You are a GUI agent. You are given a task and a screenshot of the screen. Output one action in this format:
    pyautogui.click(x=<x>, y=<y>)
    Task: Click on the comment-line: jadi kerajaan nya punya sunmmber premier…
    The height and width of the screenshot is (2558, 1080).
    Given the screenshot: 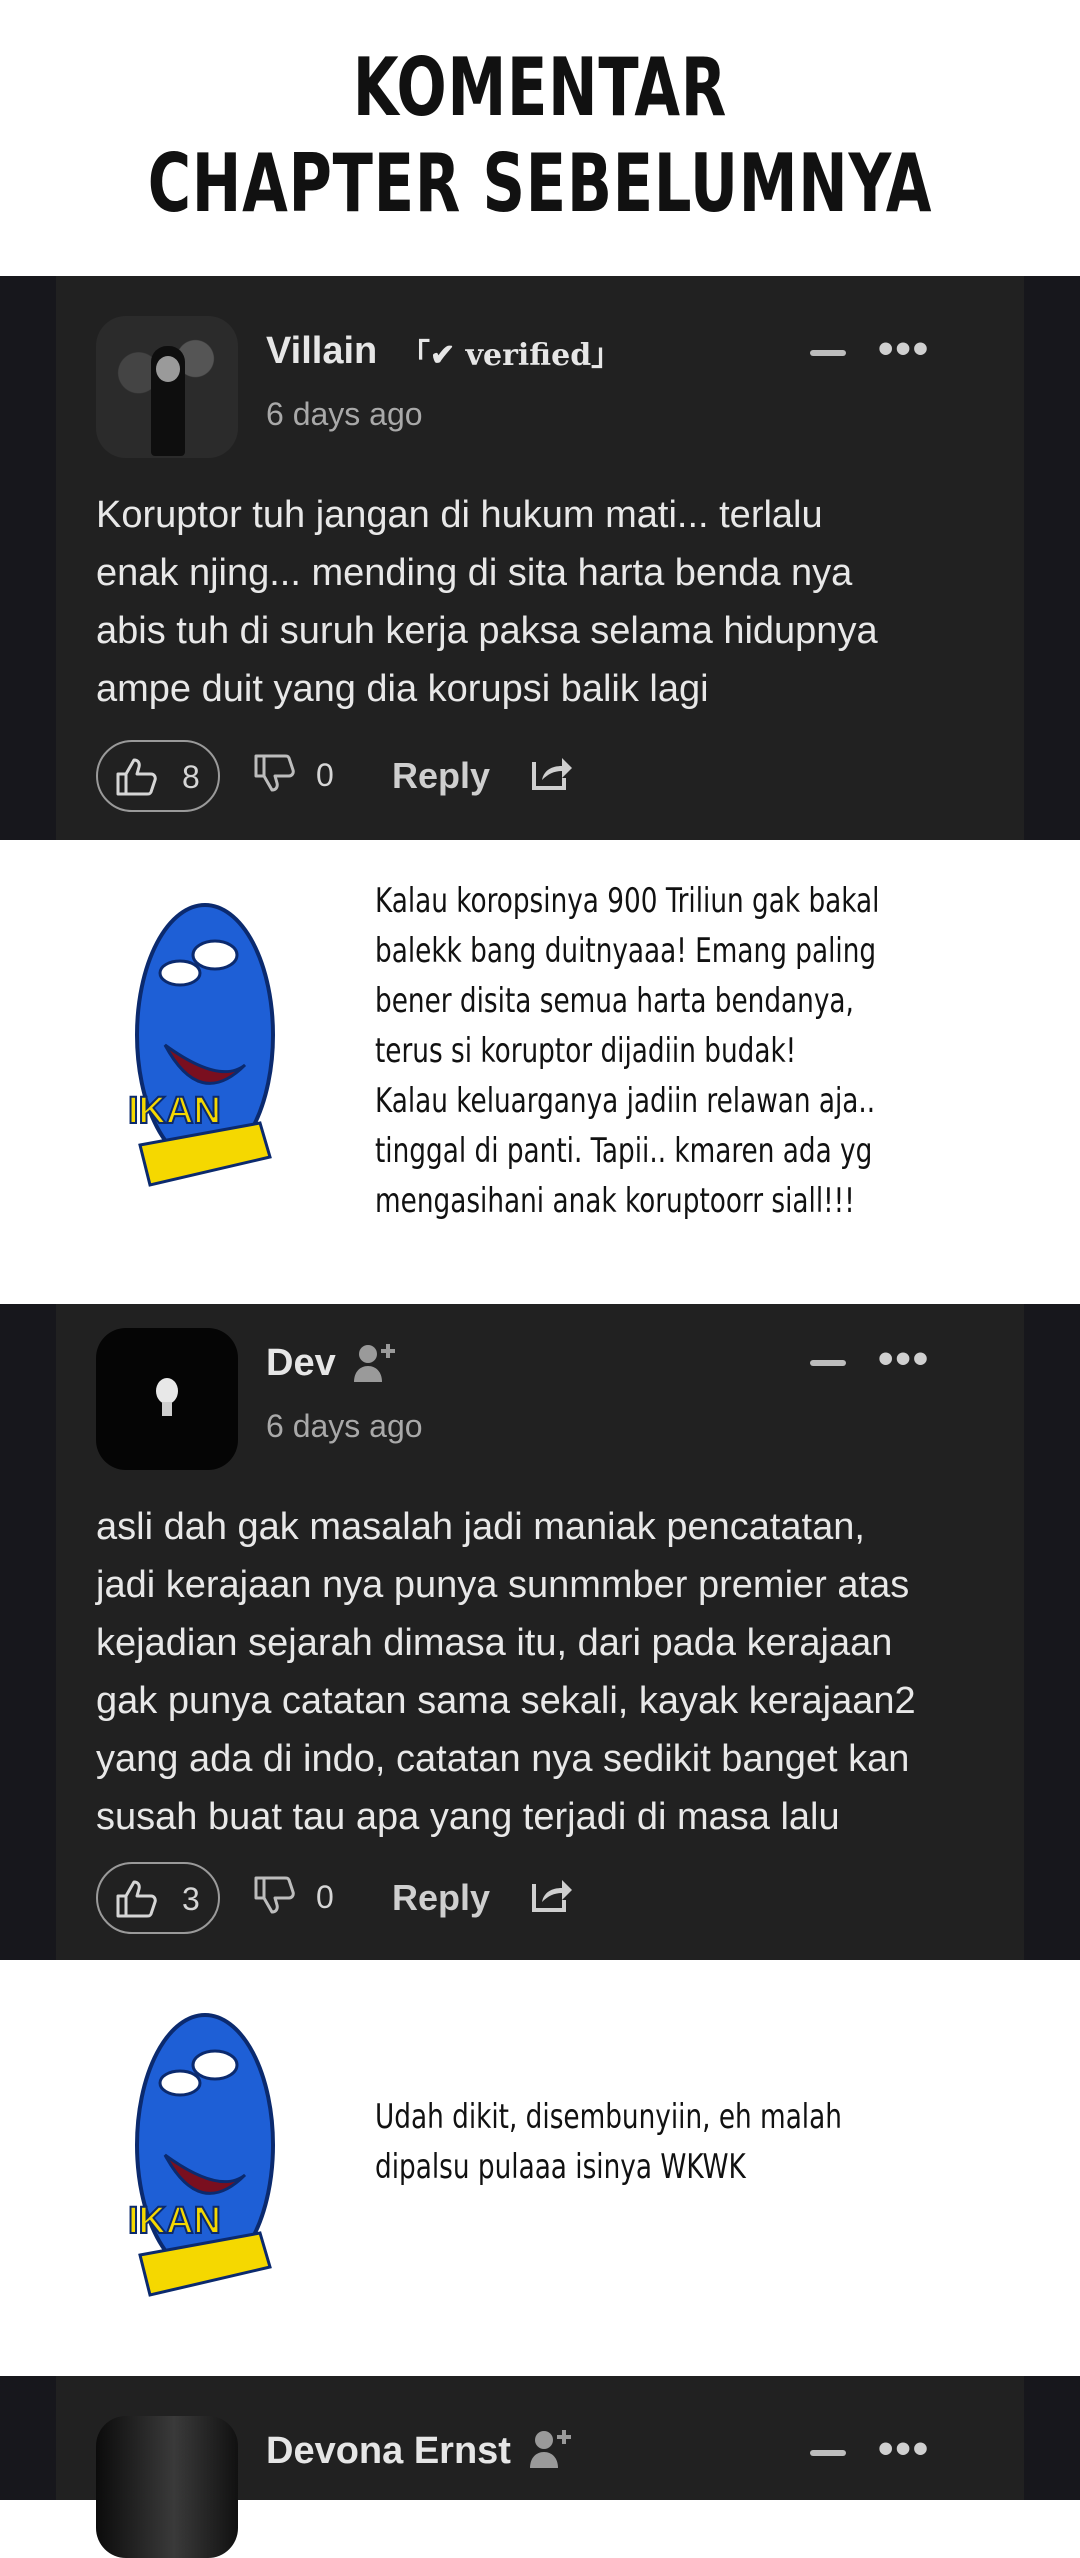 What is the action you would take?
    pyautogui.click(x=503, y=1585)
    